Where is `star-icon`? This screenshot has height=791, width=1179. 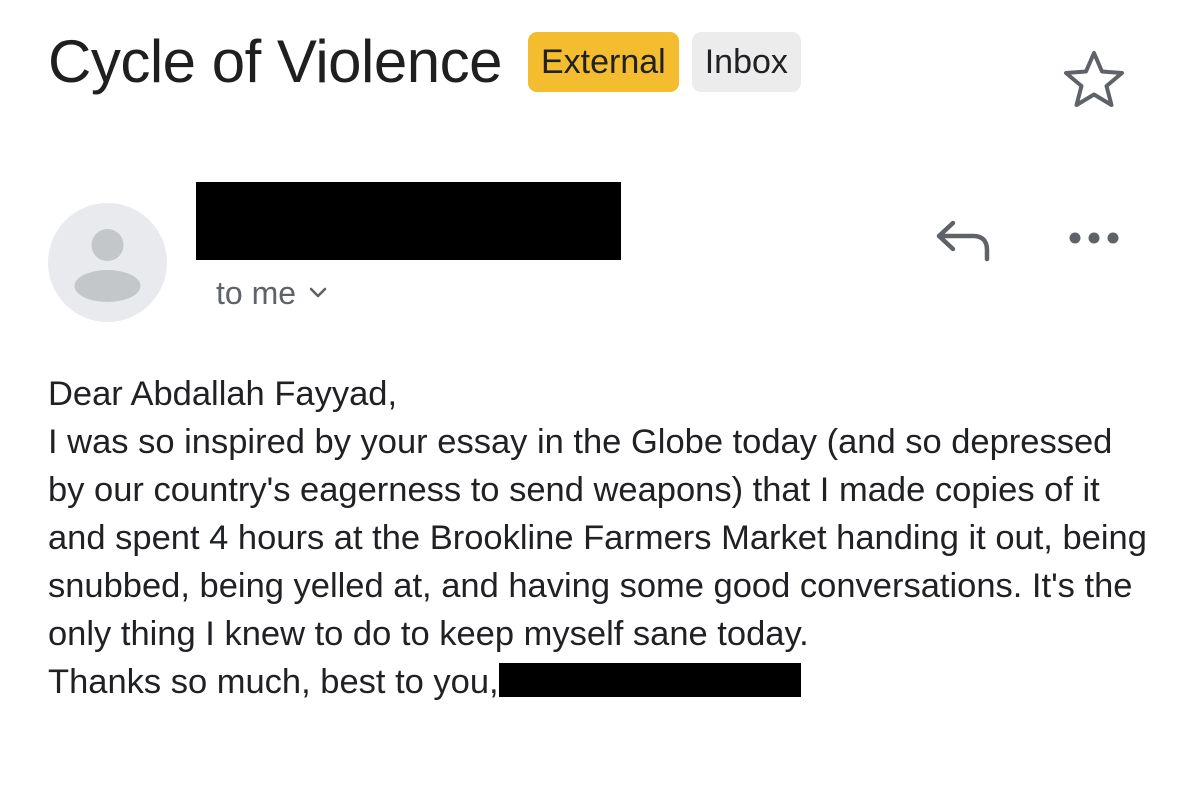
star-icon is located at coordinates (1094, 78).